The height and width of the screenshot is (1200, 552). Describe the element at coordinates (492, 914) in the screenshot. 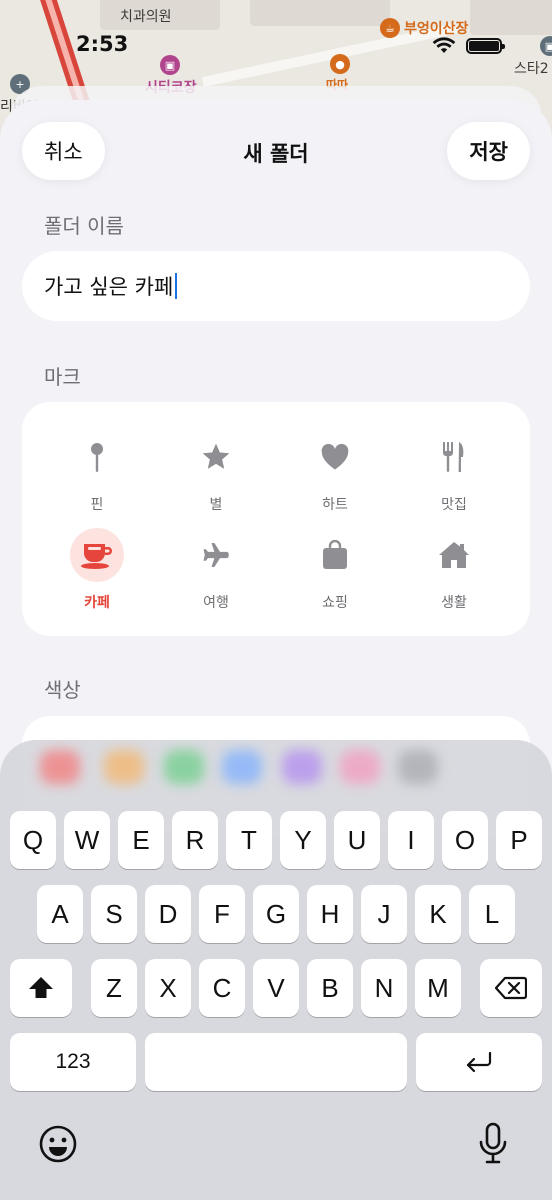

I see `key-l: L` at that location.